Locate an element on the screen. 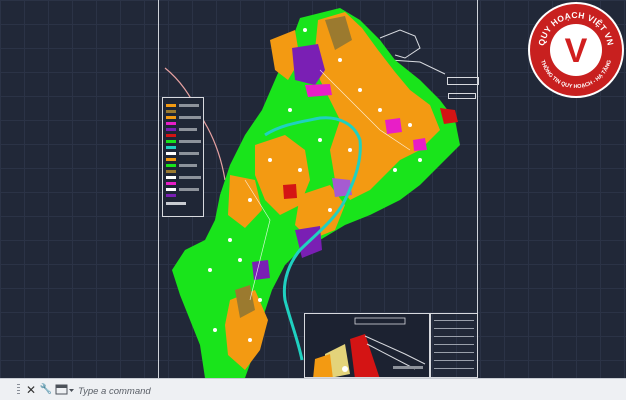 The image size is (626, 400). logo-letter: V is located at coordinates (576, 51).